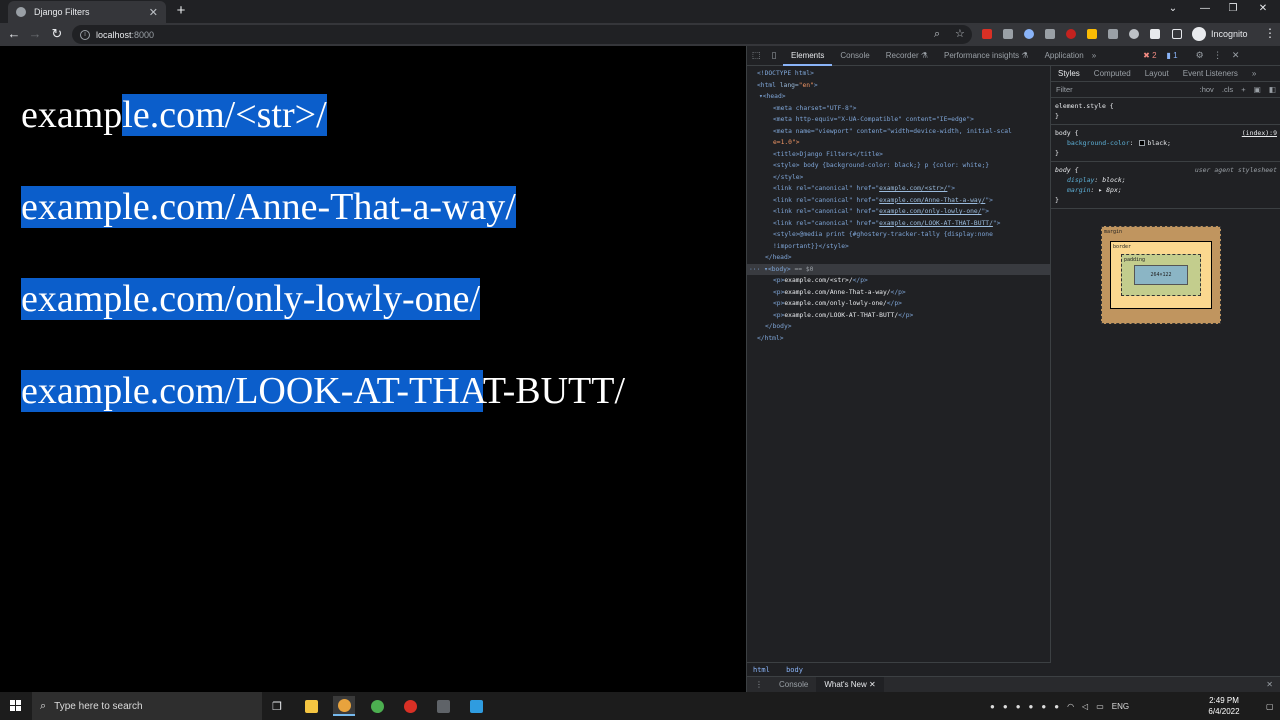 This screenshot has height=720, width=1280. I want to click on taskbar-search-box: ⌕ Type here to search, so click(147, 706).